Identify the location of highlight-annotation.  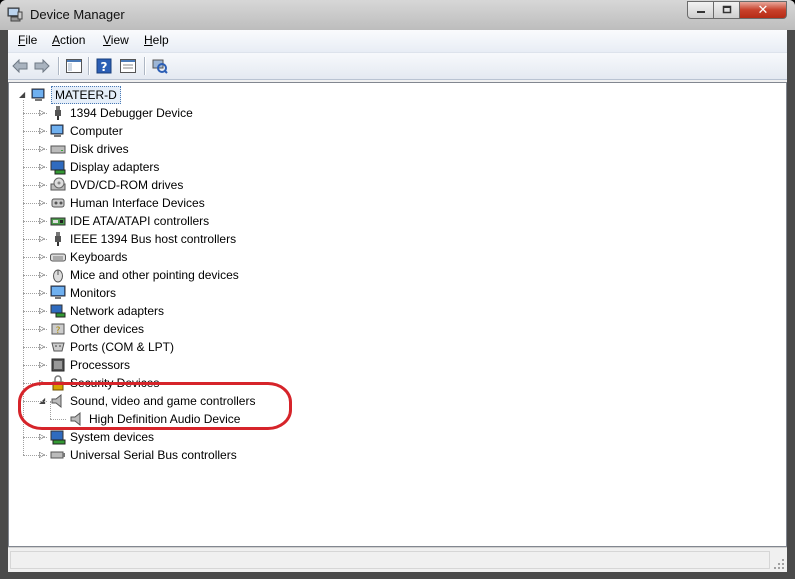
(155, 406).